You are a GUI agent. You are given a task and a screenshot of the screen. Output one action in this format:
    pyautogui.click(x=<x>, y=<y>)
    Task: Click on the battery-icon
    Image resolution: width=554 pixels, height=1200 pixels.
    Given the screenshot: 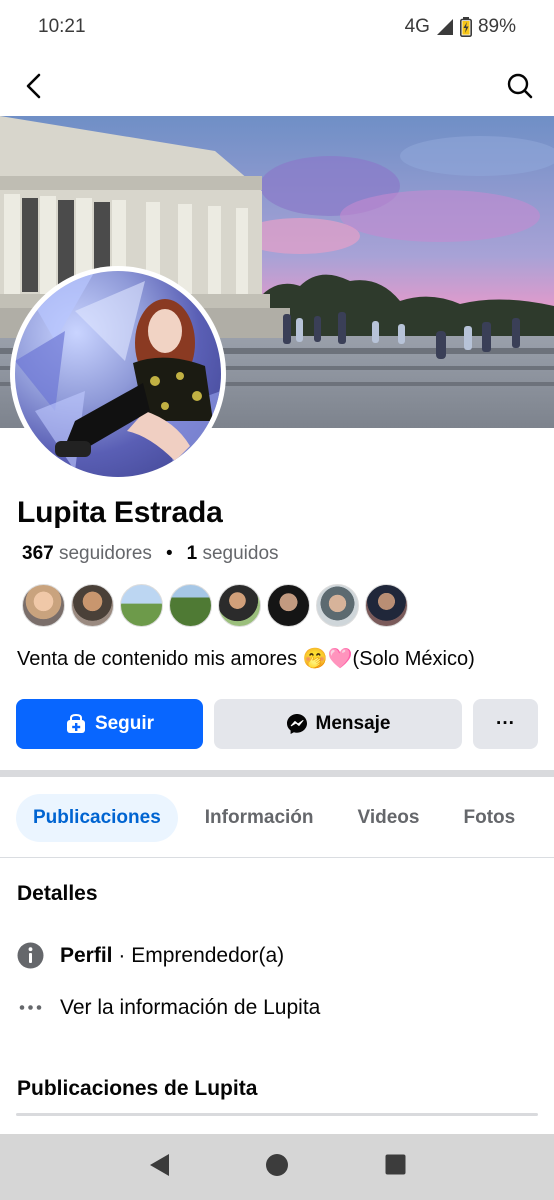 What is the action you would take?
    pyautogui.click(x=465, y=27)
    